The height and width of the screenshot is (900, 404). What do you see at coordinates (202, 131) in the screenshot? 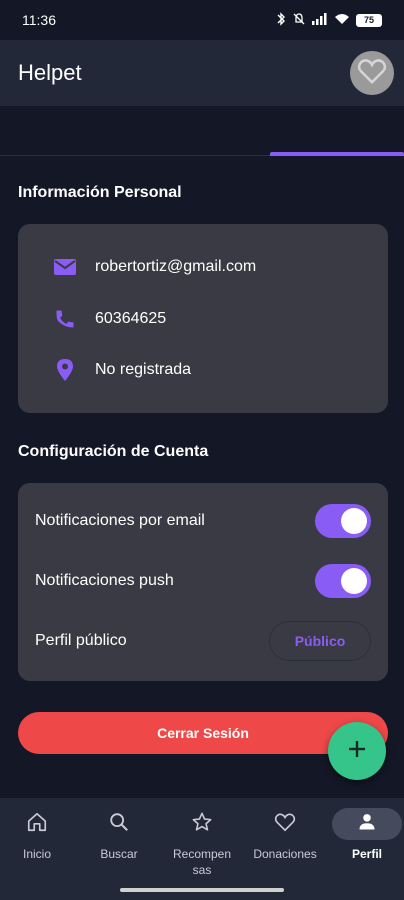
I see `tab-bar` at bounding box center [202, 131].